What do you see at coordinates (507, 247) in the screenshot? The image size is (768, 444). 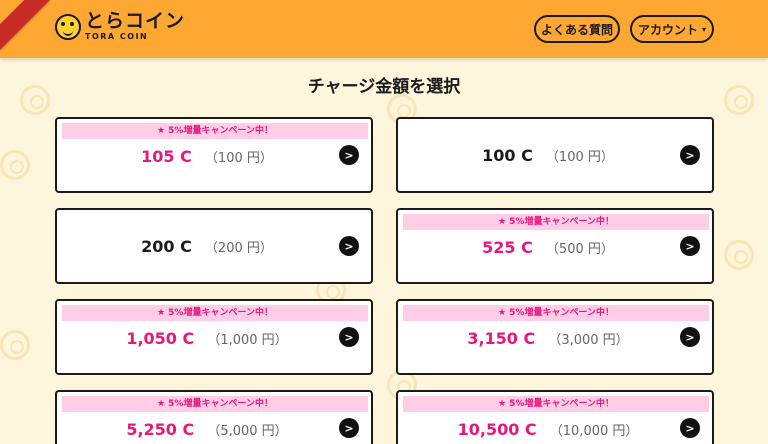 I see `coin-amount: 525 C` at bounding box center [507, 247].